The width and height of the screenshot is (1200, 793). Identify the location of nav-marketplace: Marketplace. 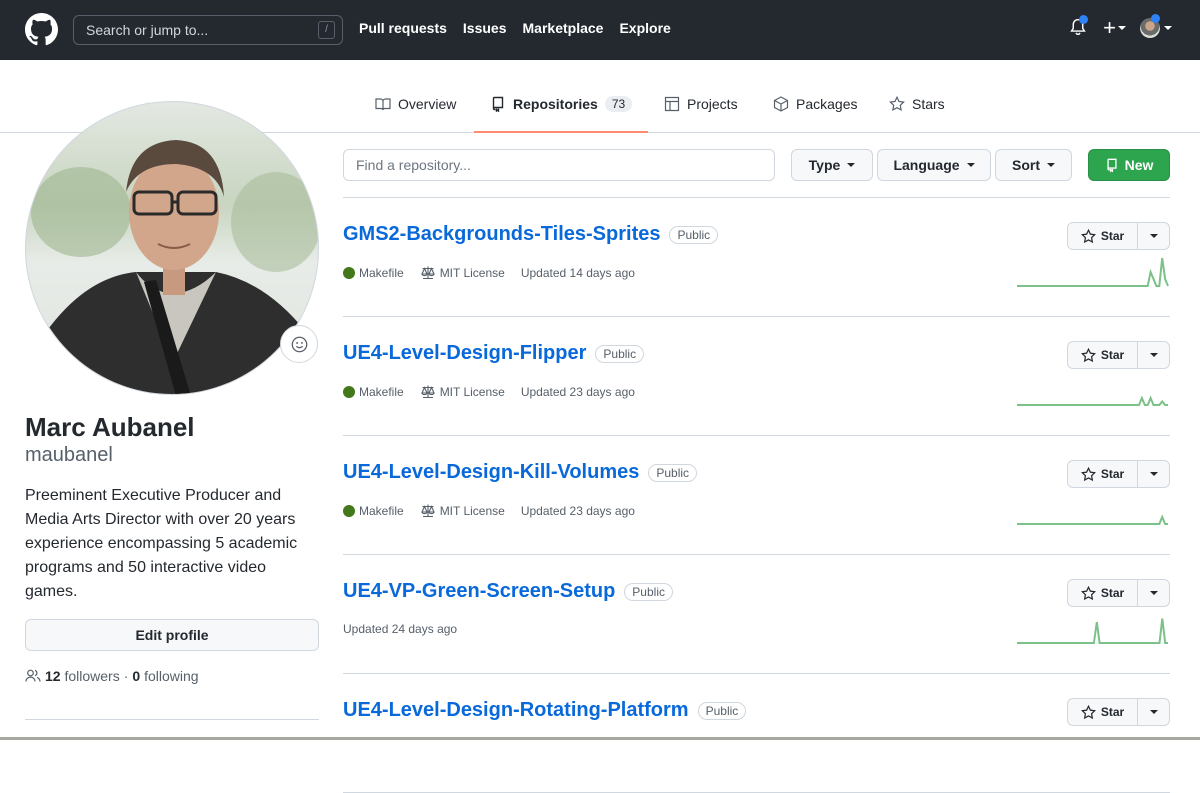
(563, 28).